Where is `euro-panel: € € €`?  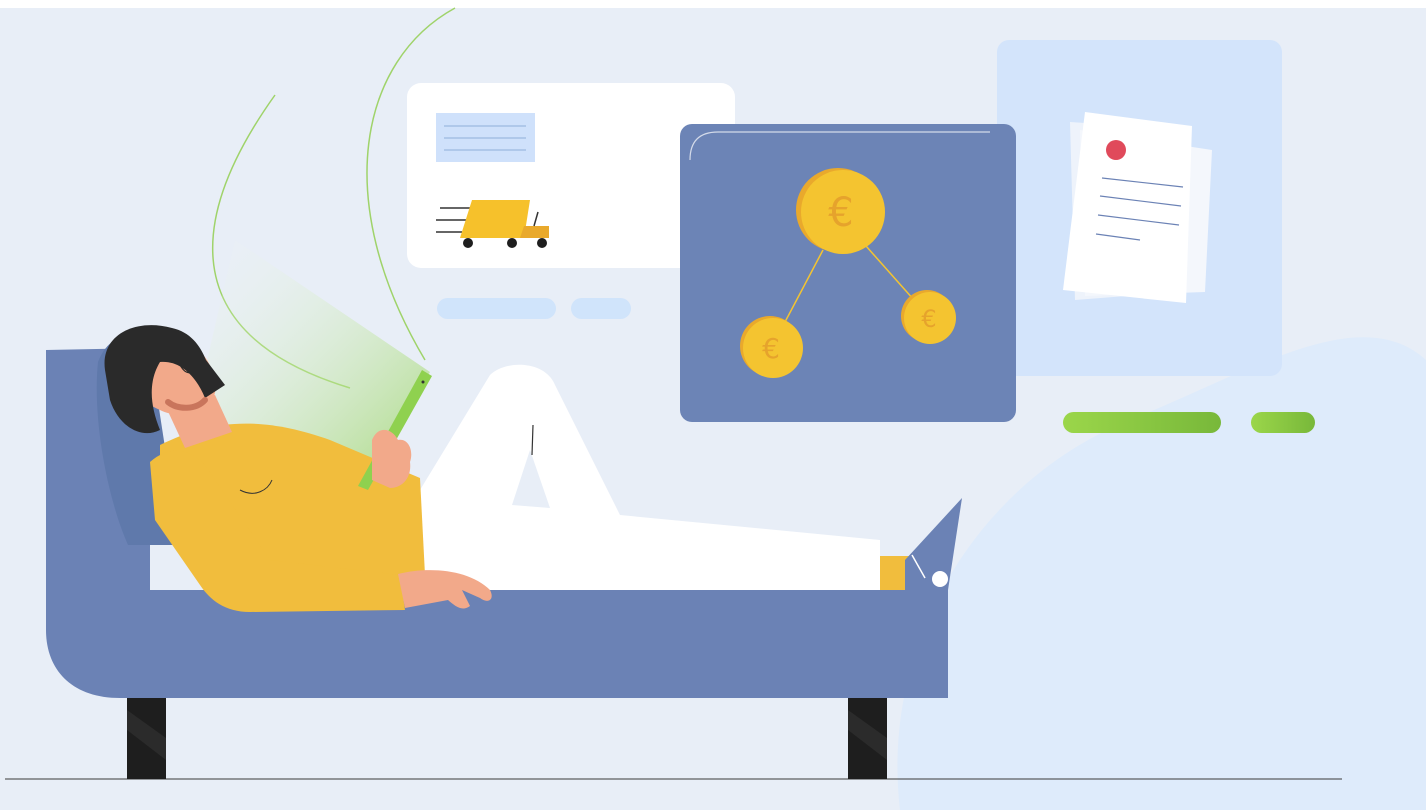
euro-panel: € € € is located at coordinates (848, 273).